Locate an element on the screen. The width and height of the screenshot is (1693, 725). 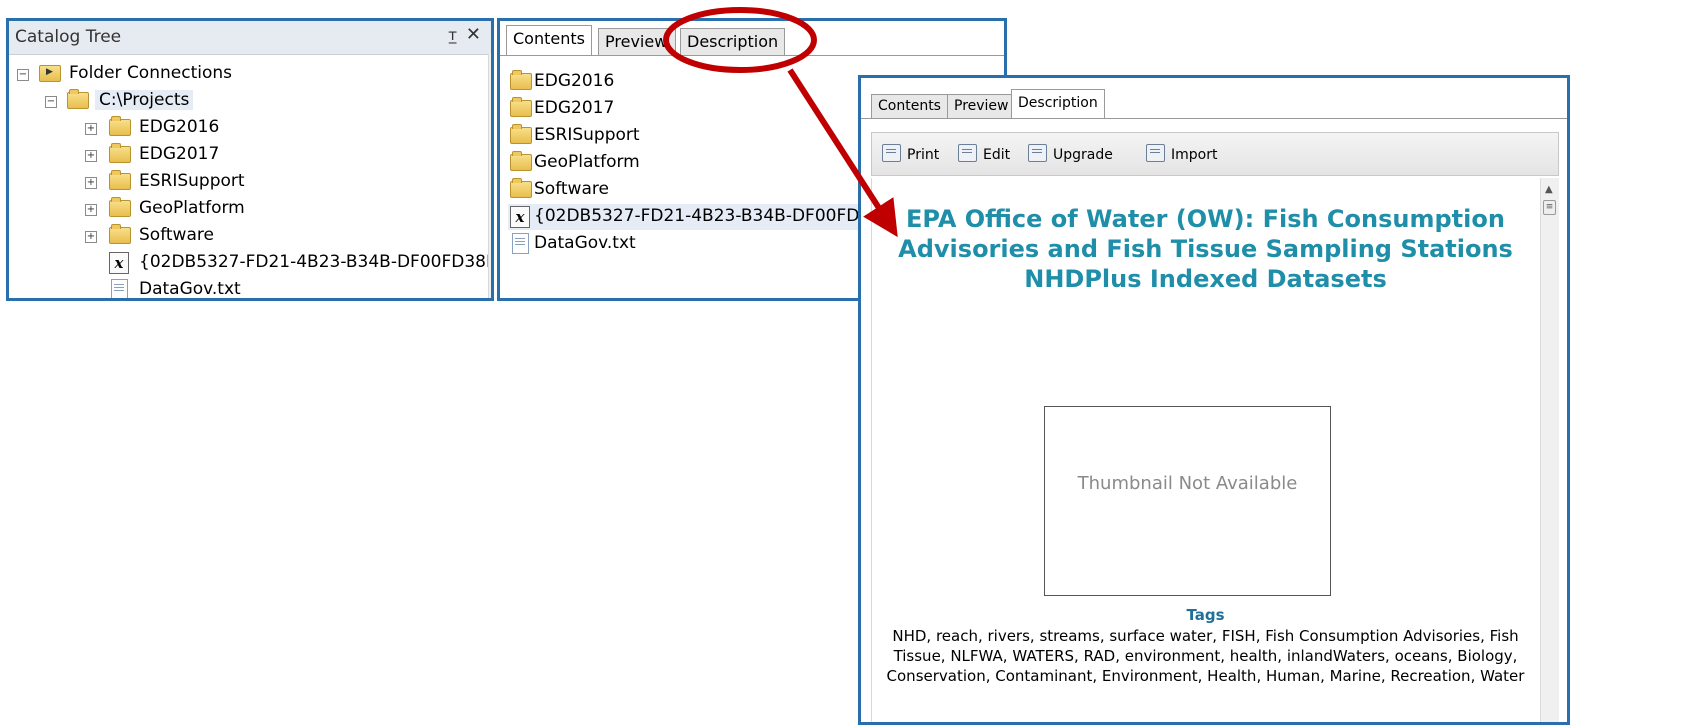
tree-item-esrisupport: + ESRISupport is located at coordinates (248, 182).